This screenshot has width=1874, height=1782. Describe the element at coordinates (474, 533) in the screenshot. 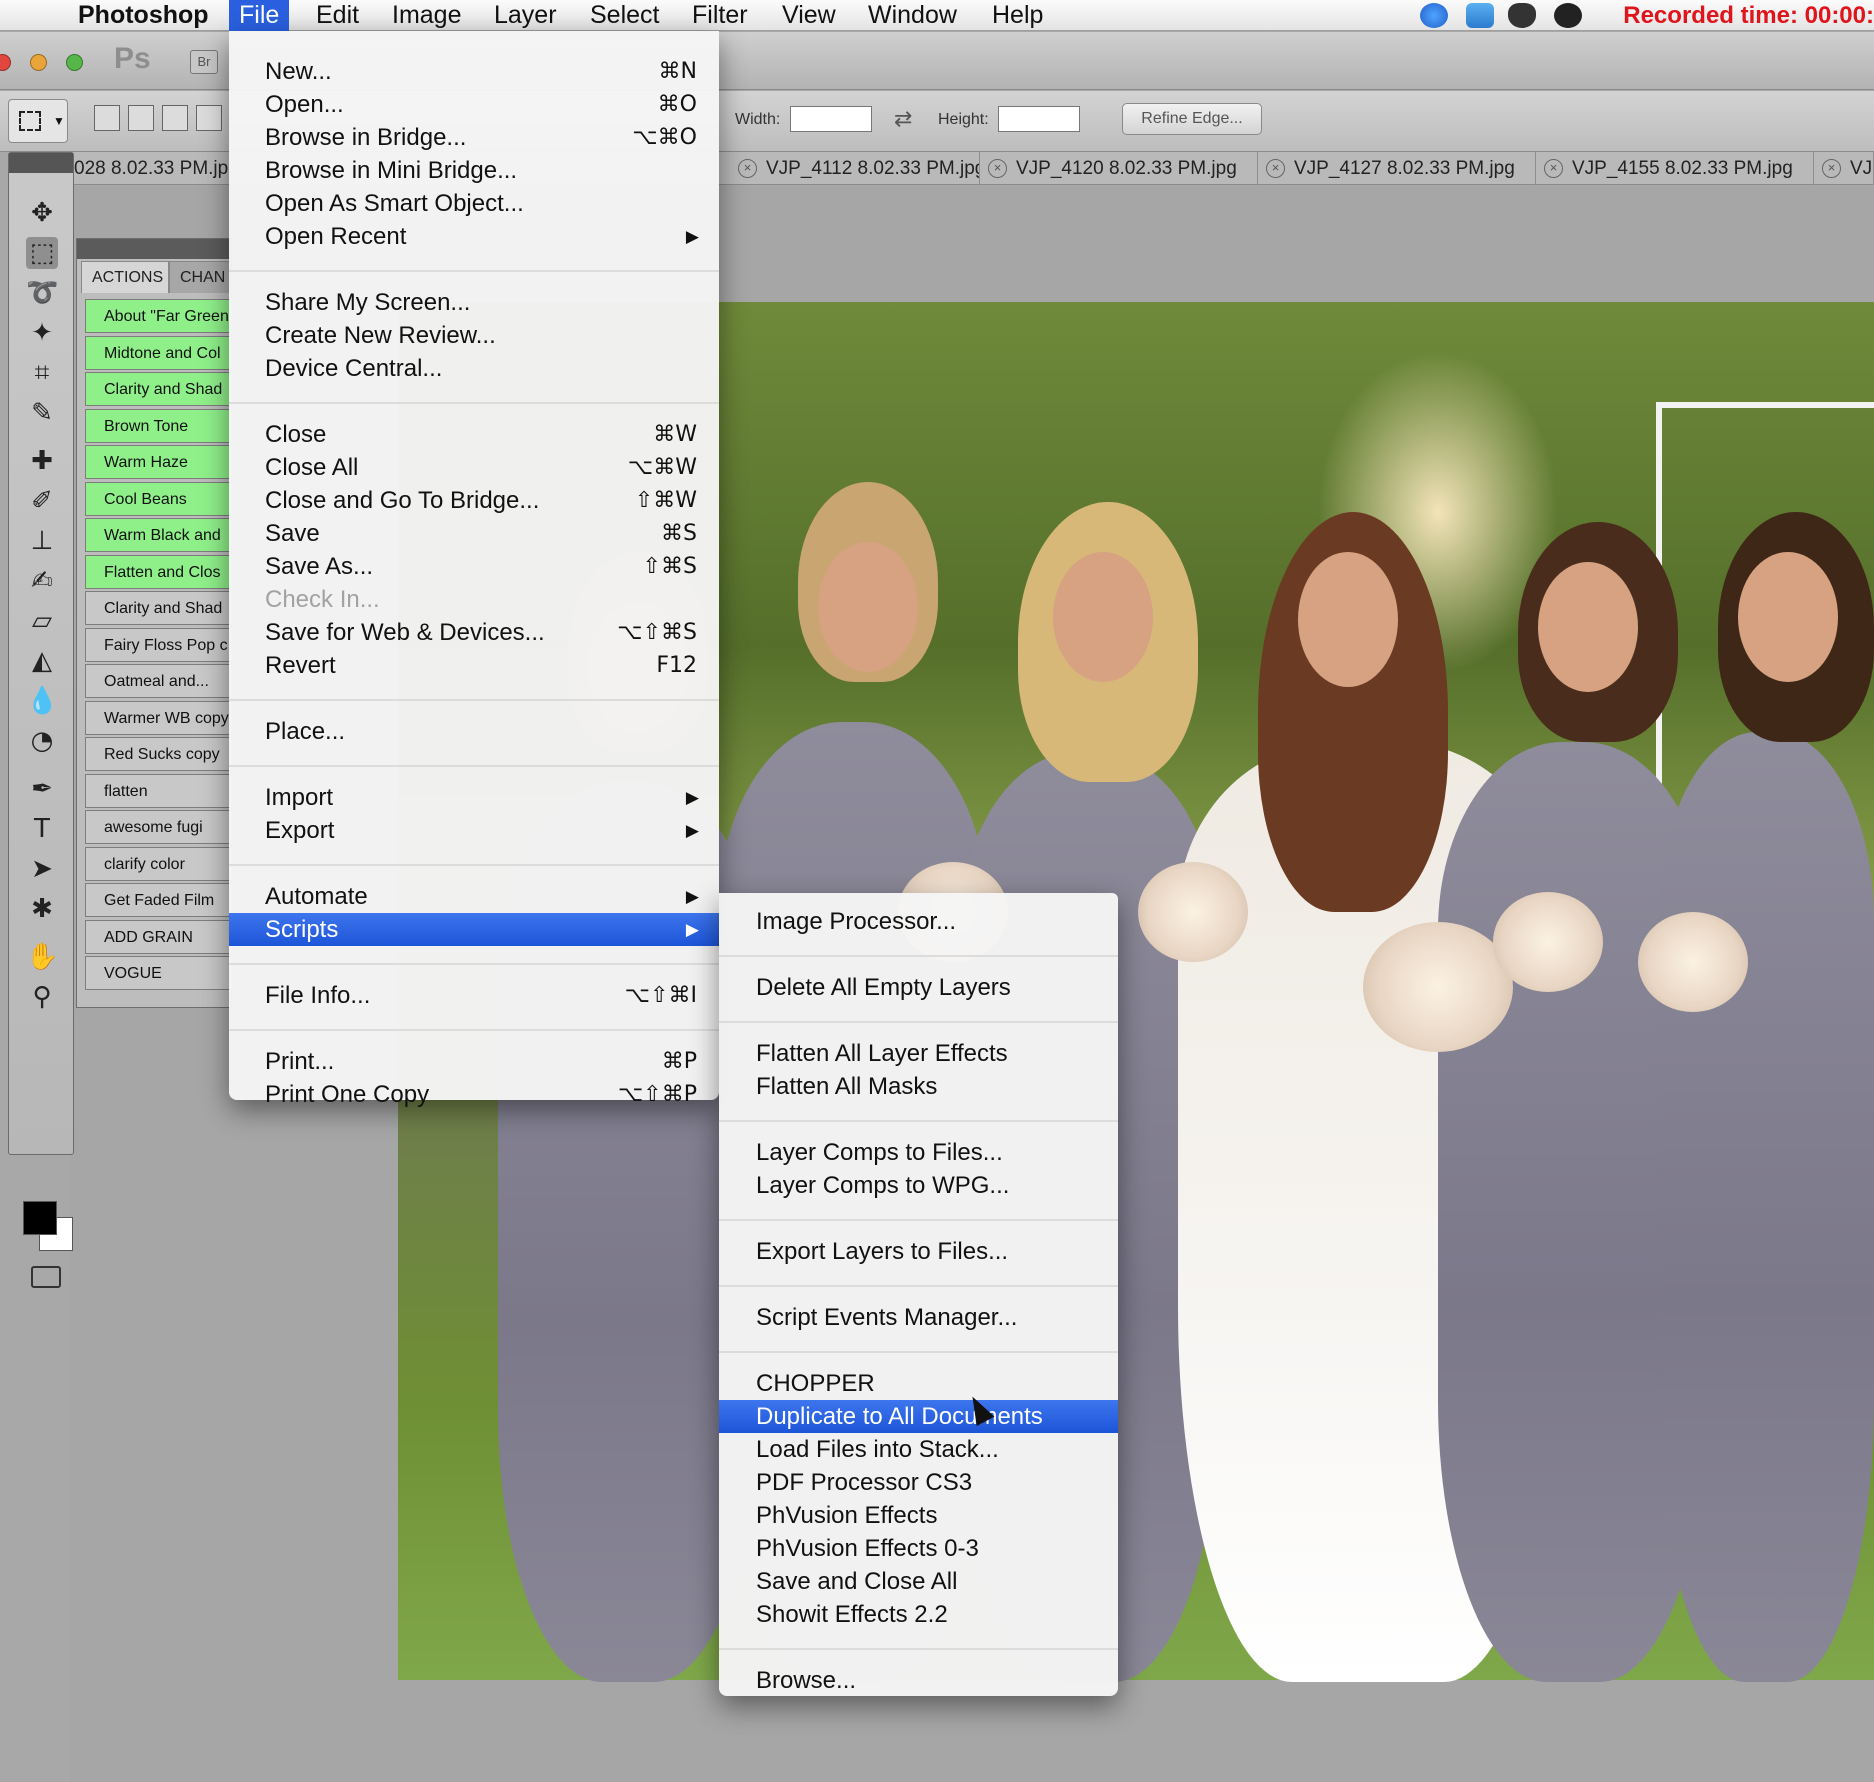

I see `file-menu-item: Save ⌘S` at that location.